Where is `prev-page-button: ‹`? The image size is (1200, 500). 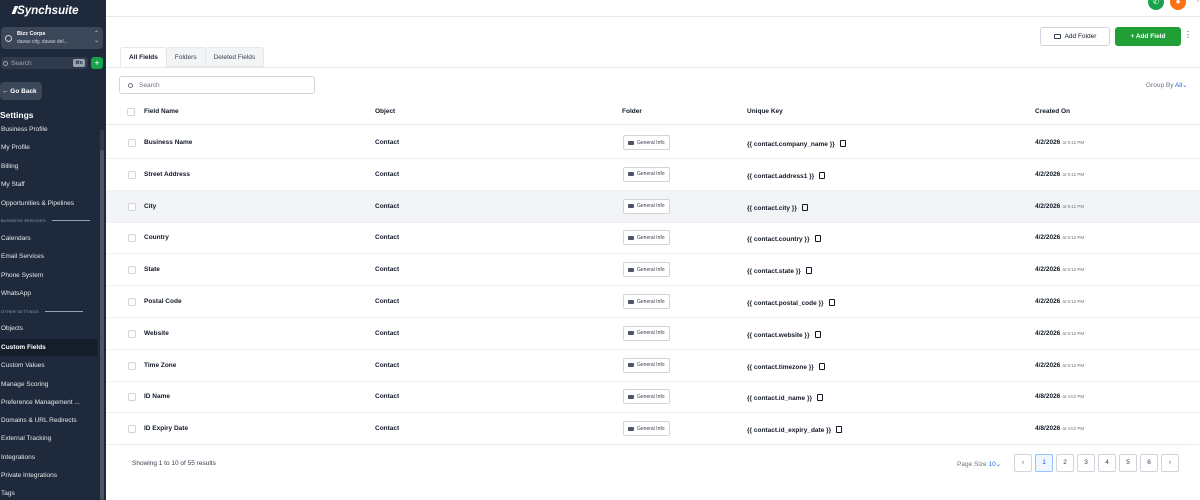 prev-page-button: ‹ is located at coordinates (1023, 463).